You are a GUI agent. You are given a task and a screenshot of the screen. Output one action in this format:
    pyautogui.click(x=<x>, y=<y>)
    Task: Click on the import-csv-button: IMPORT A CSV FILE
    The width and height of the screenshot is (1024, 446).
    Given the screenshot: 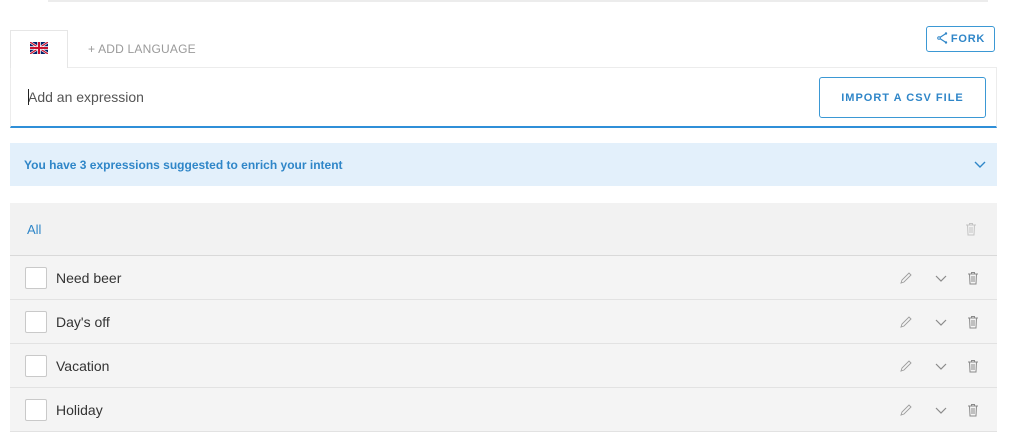 What is the action you would take?
    pyautogui.click(x=902, y=97)
    